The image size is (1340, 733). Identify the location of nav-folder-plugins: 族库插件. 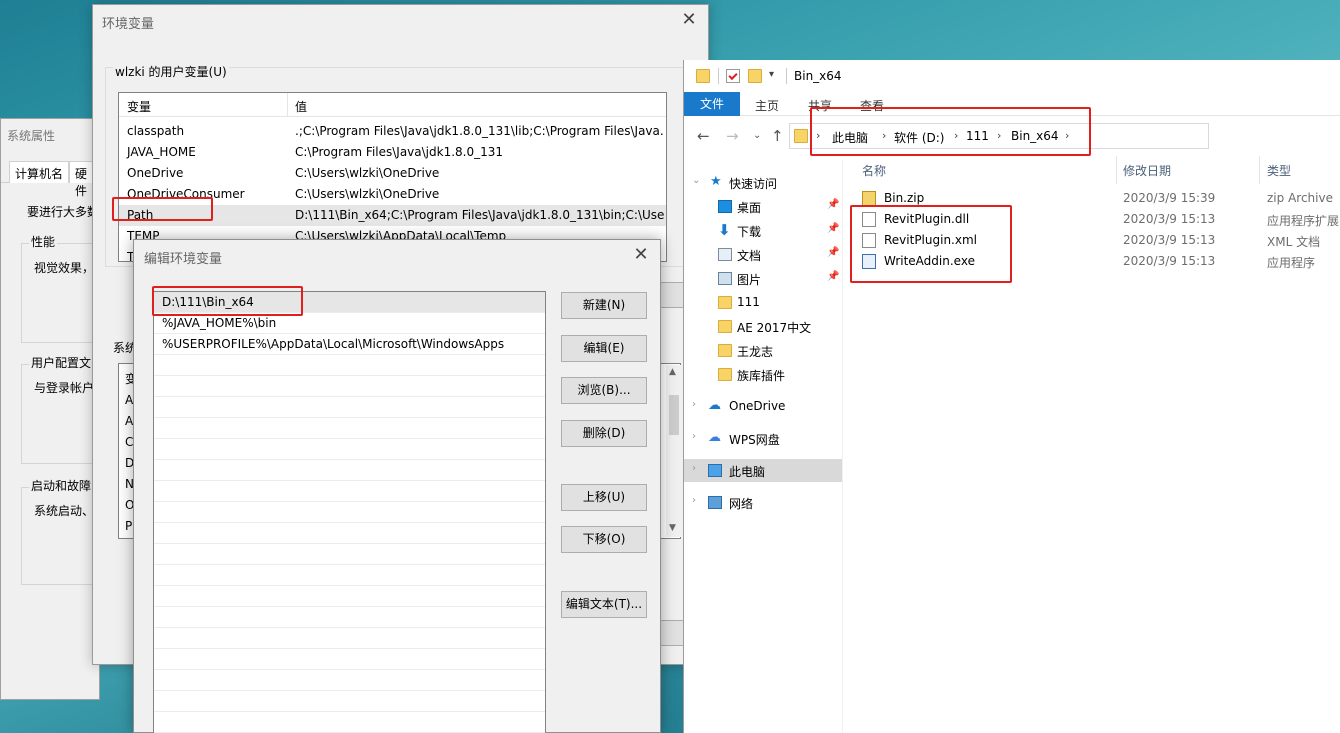
(763, 374).